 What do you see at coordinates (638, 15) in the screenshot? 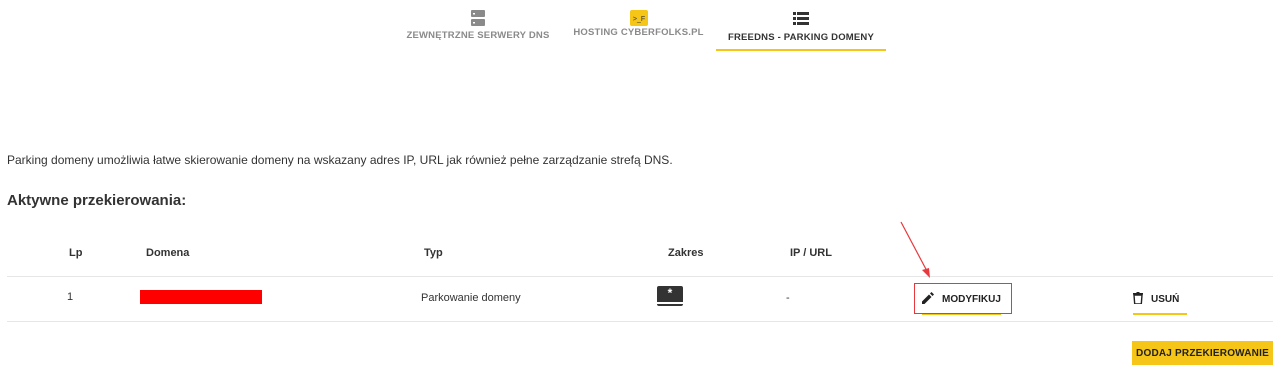
I see `cyberfolks-logo-icon: >_F` at bounding box center [638, 15].